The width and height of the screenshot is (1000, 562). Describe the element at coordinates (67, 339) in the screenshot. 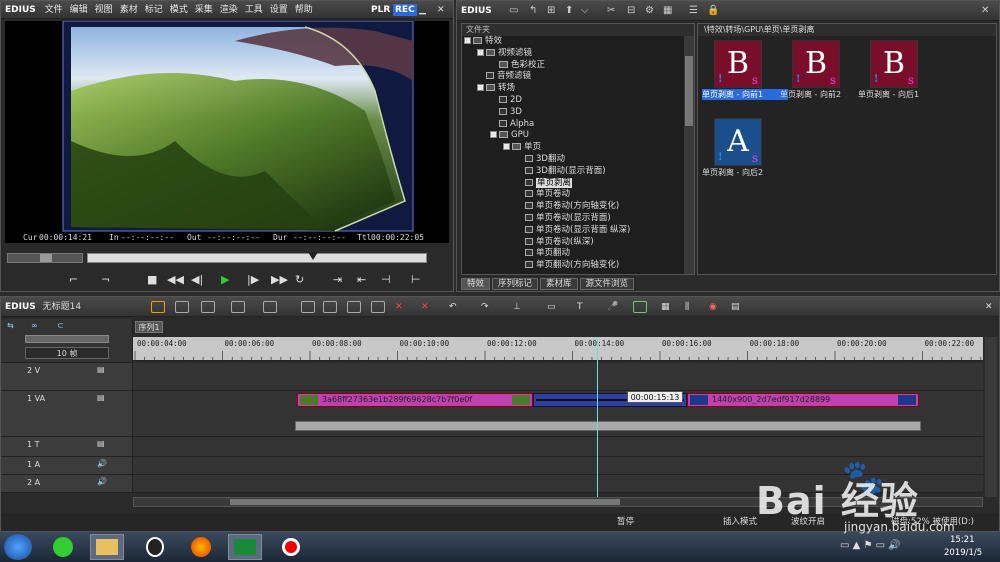

I see `volume-slider` at that location.